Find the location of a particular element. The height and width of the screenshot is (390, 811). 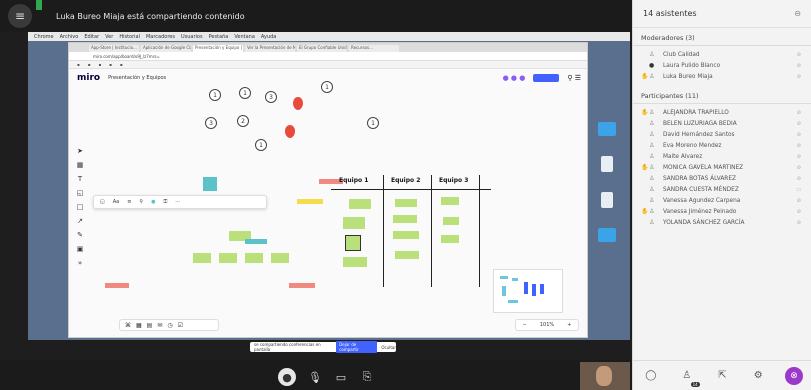

user-icon: ● is located at coordinates (287, 377).